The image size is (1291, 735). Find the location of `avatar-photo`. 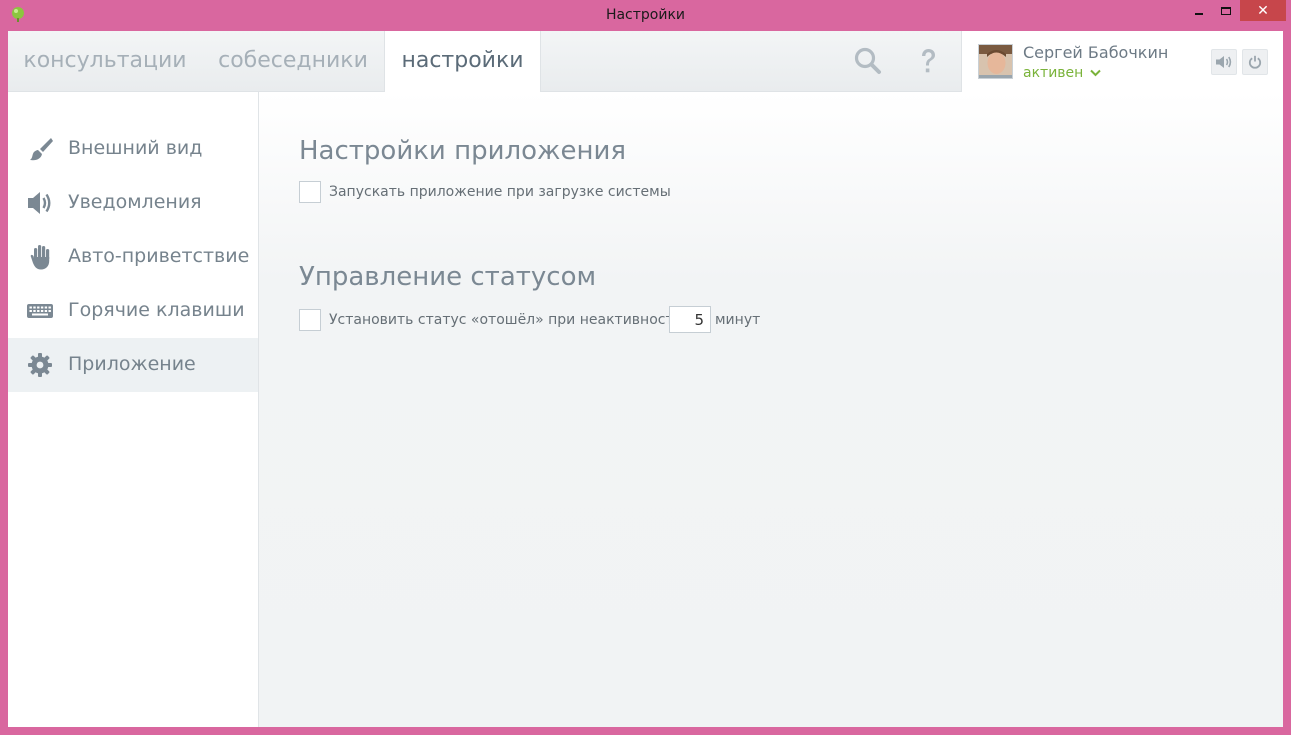

avatar-photo is located at coordinates (995, 61).